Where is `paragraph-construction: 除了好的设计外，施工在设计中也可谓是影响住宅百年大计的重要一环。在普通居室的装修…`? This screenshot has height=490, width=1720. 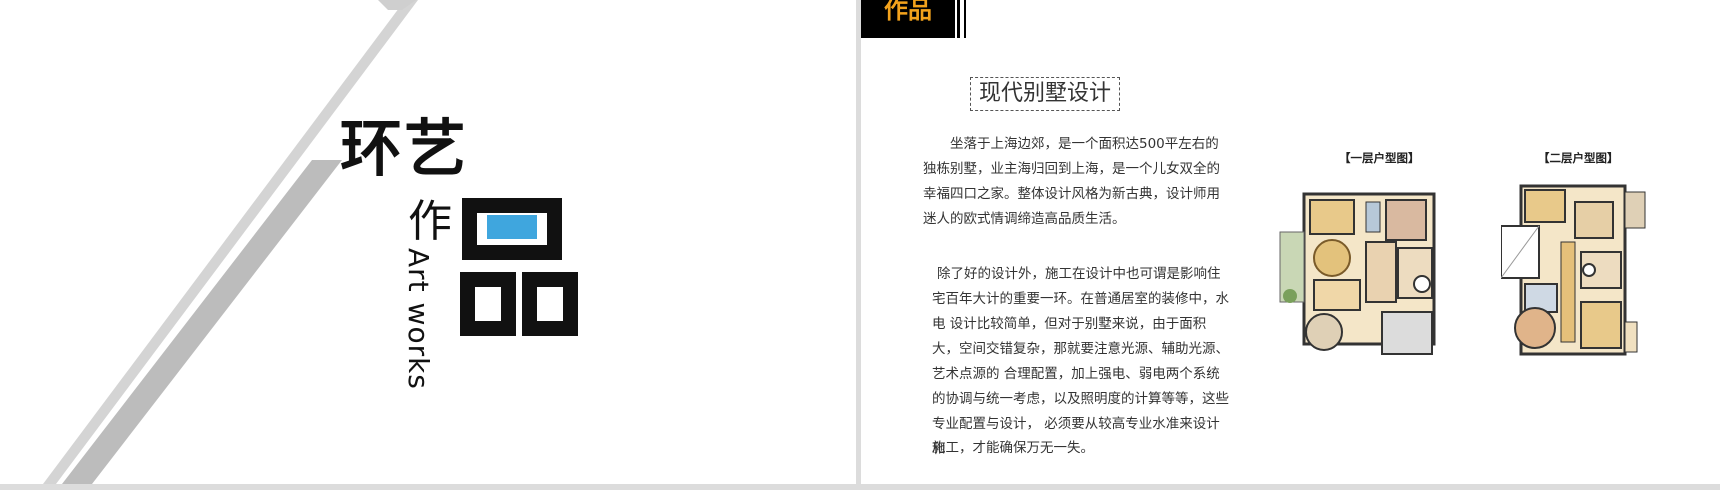
paragraph-construction: 除了好的设计外，施工在设计中也可谓是影响住宅百年大计的重要一环。在普通居室的装修… is located at coordinates (1080, 361).